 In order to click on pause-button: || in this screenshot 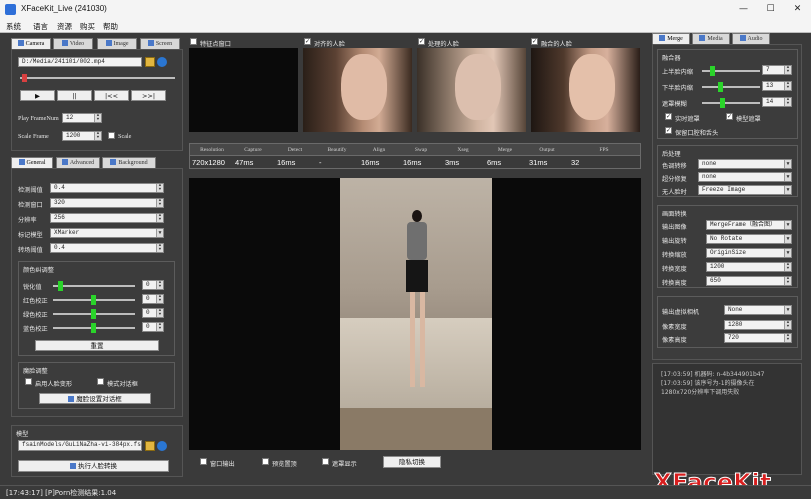, I will do `click(74, 95)`.